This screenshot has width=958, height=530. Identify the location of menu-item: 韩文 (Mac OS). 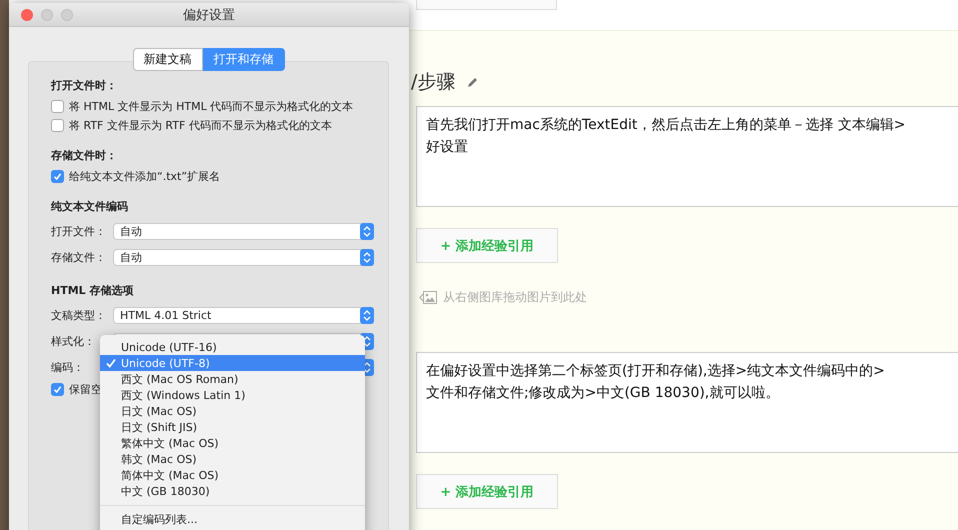
(232, 459).